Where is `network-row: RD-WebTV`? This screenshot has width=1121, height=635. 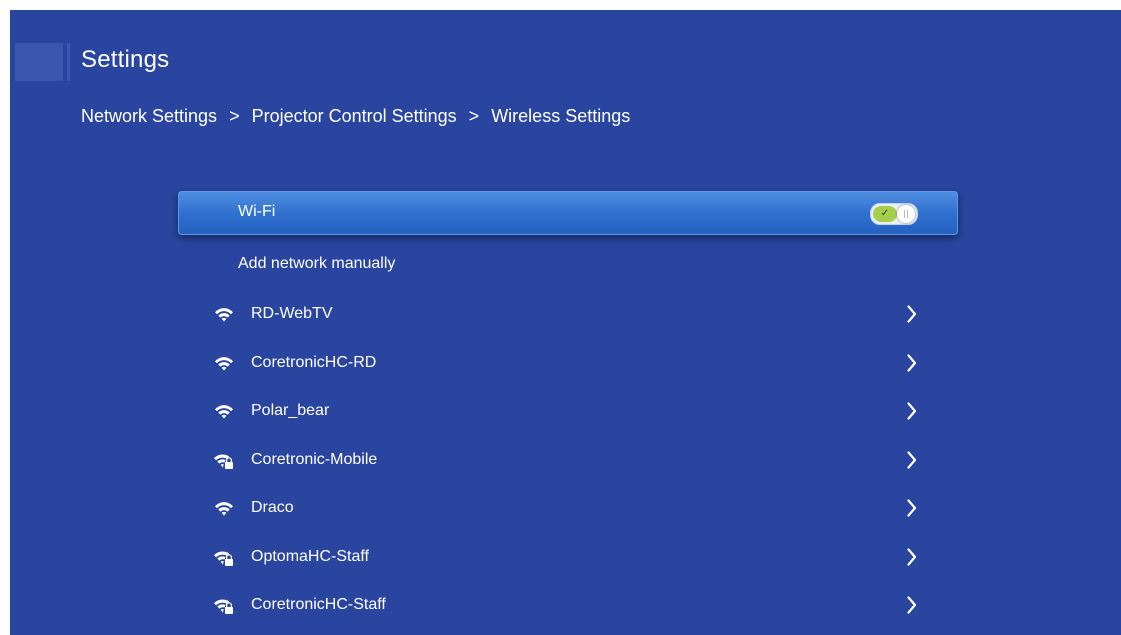
network-row: RD-WebTV is located at coordinates (566, 318).